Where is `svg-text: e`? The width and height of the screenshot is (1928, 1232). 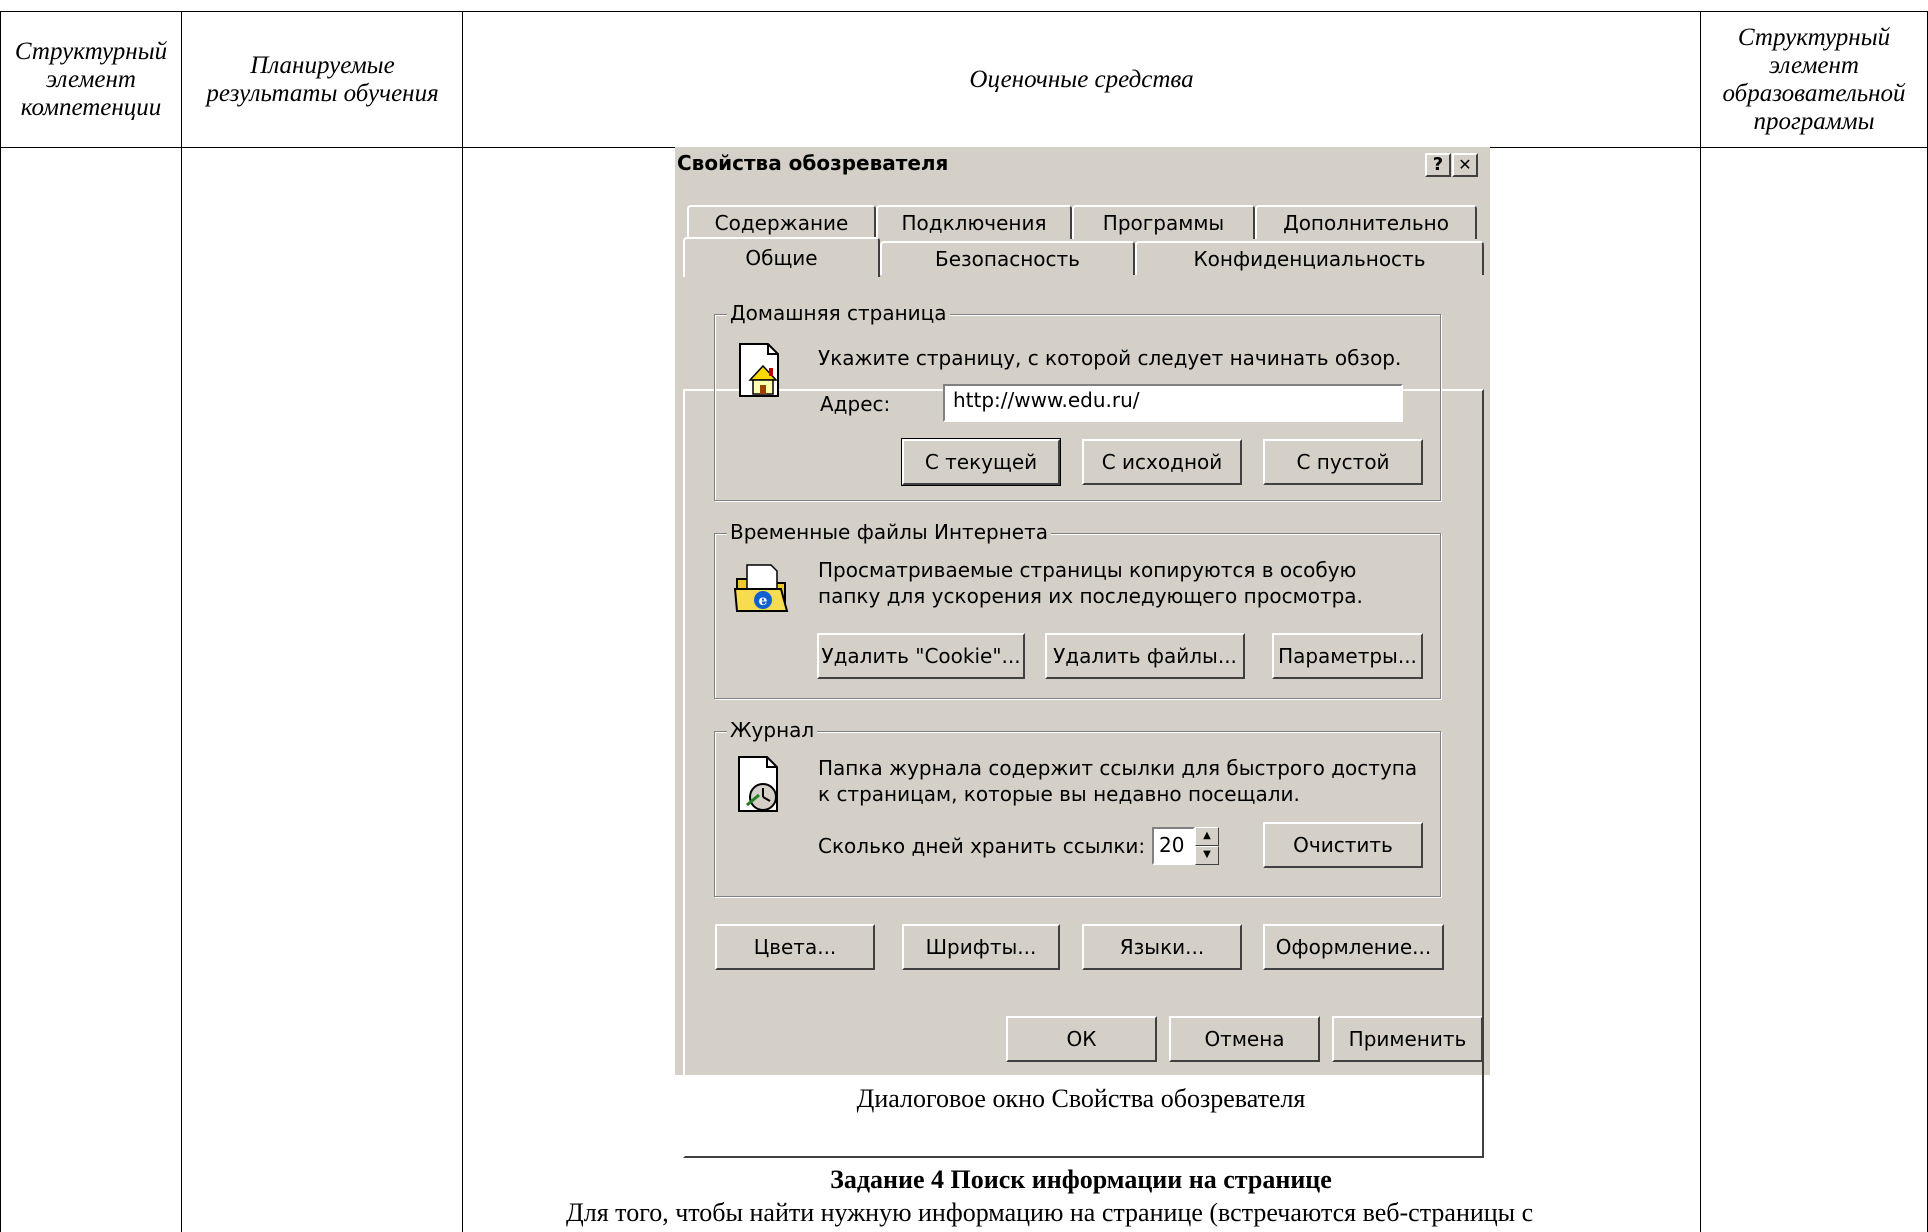
svg-text: e is located at coordinates (763, 601).